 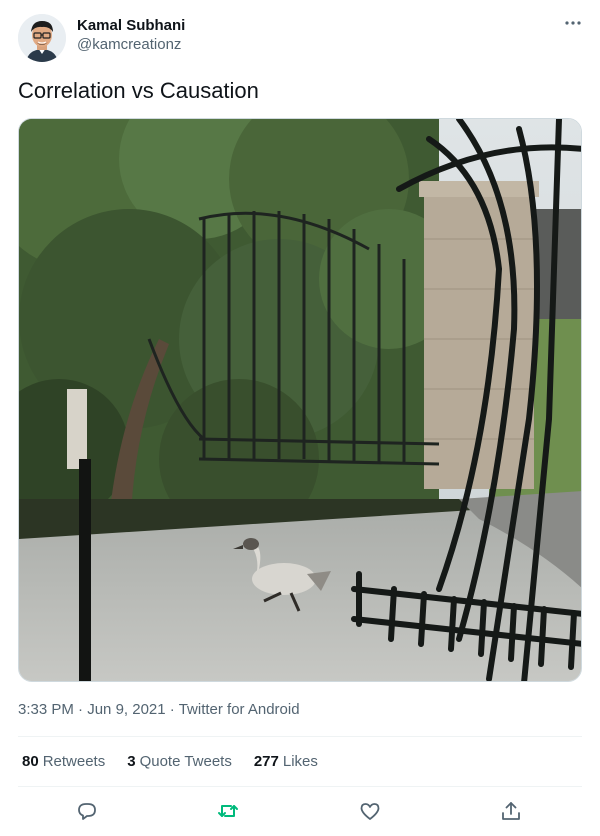 I want to click on avatar-illustration, so click(x=42, y=38).